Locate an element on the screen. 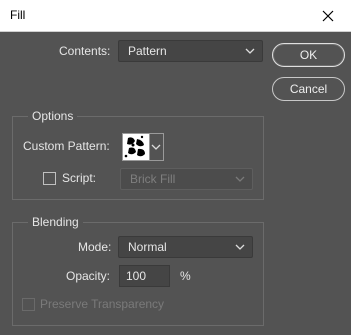 The height and width of the screenshot is (335, 351). contents-select-value: Pattern is located at coordinates (147, 51).